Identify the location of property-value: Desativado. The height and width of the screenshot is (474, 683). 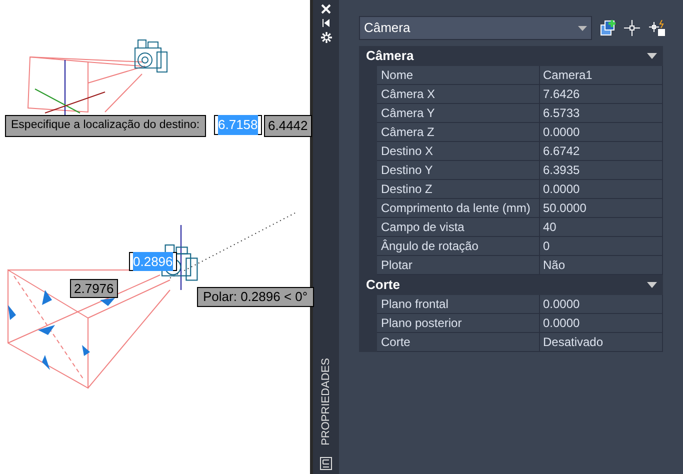
(601, 342).